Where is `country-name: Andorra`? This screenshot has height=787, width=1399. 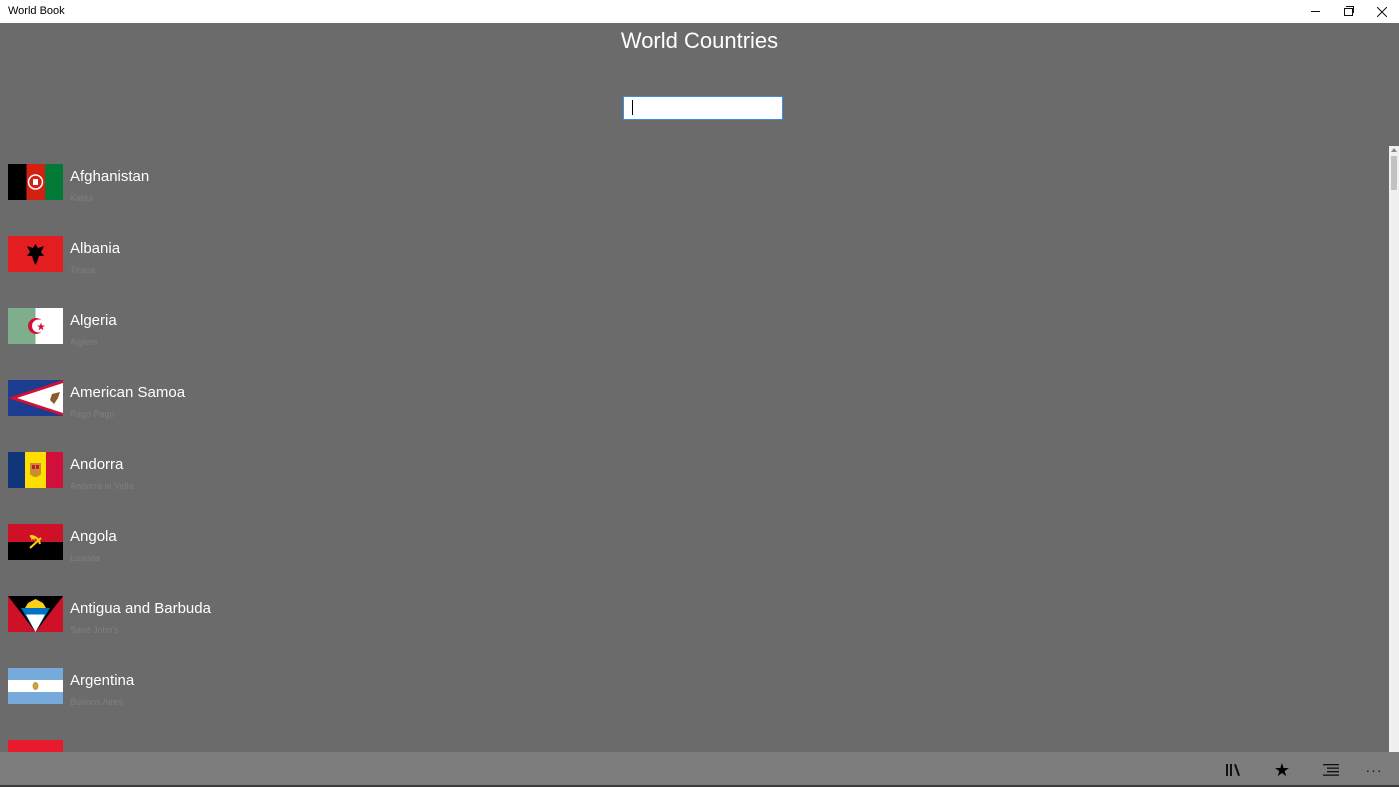
country-name: Andorra is located at coordinates (97, 464).